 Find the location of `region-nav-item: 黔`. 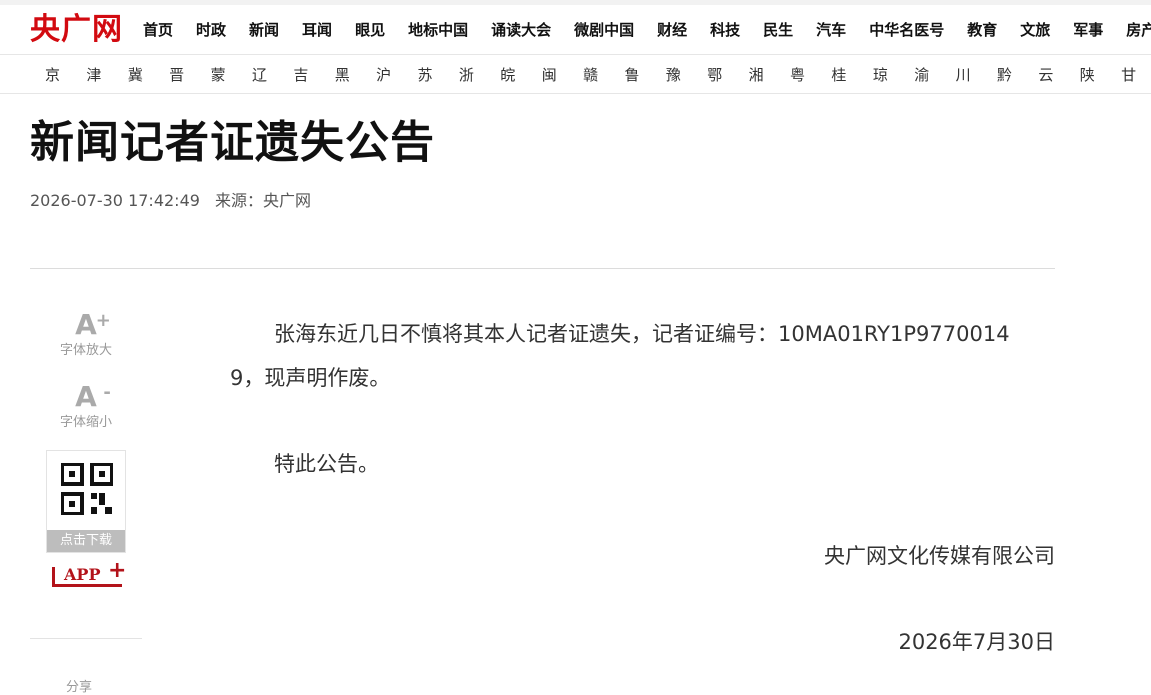

region-nav-item: 黔 is located at coordinates (1017, 75).